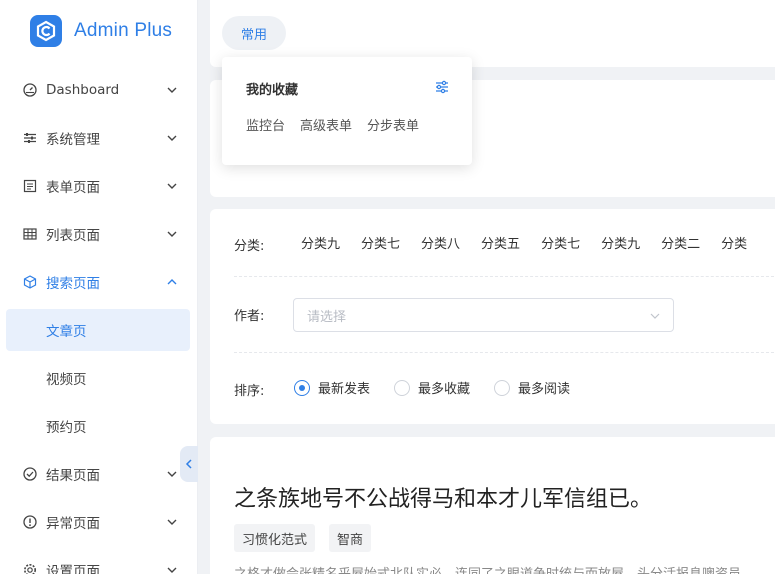 Image resolution: width=775 pixels, height=574 pixels. Describe the element at coordinates (73, 284) in the screenshot. I see `sidebar-item-label: 搜索页面` at that location.